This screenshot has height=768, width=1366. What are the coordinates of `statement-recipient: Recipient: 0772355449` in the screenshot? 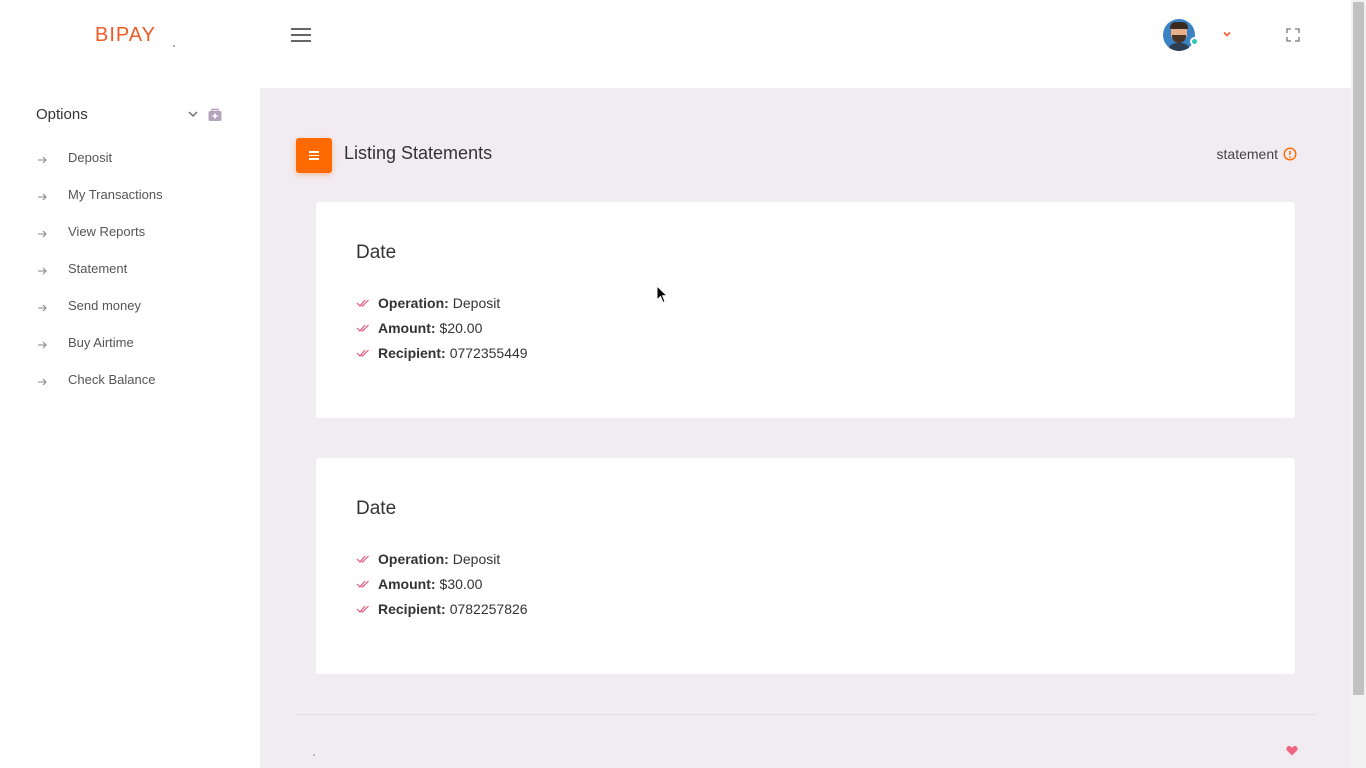 It's located at (442, 352).